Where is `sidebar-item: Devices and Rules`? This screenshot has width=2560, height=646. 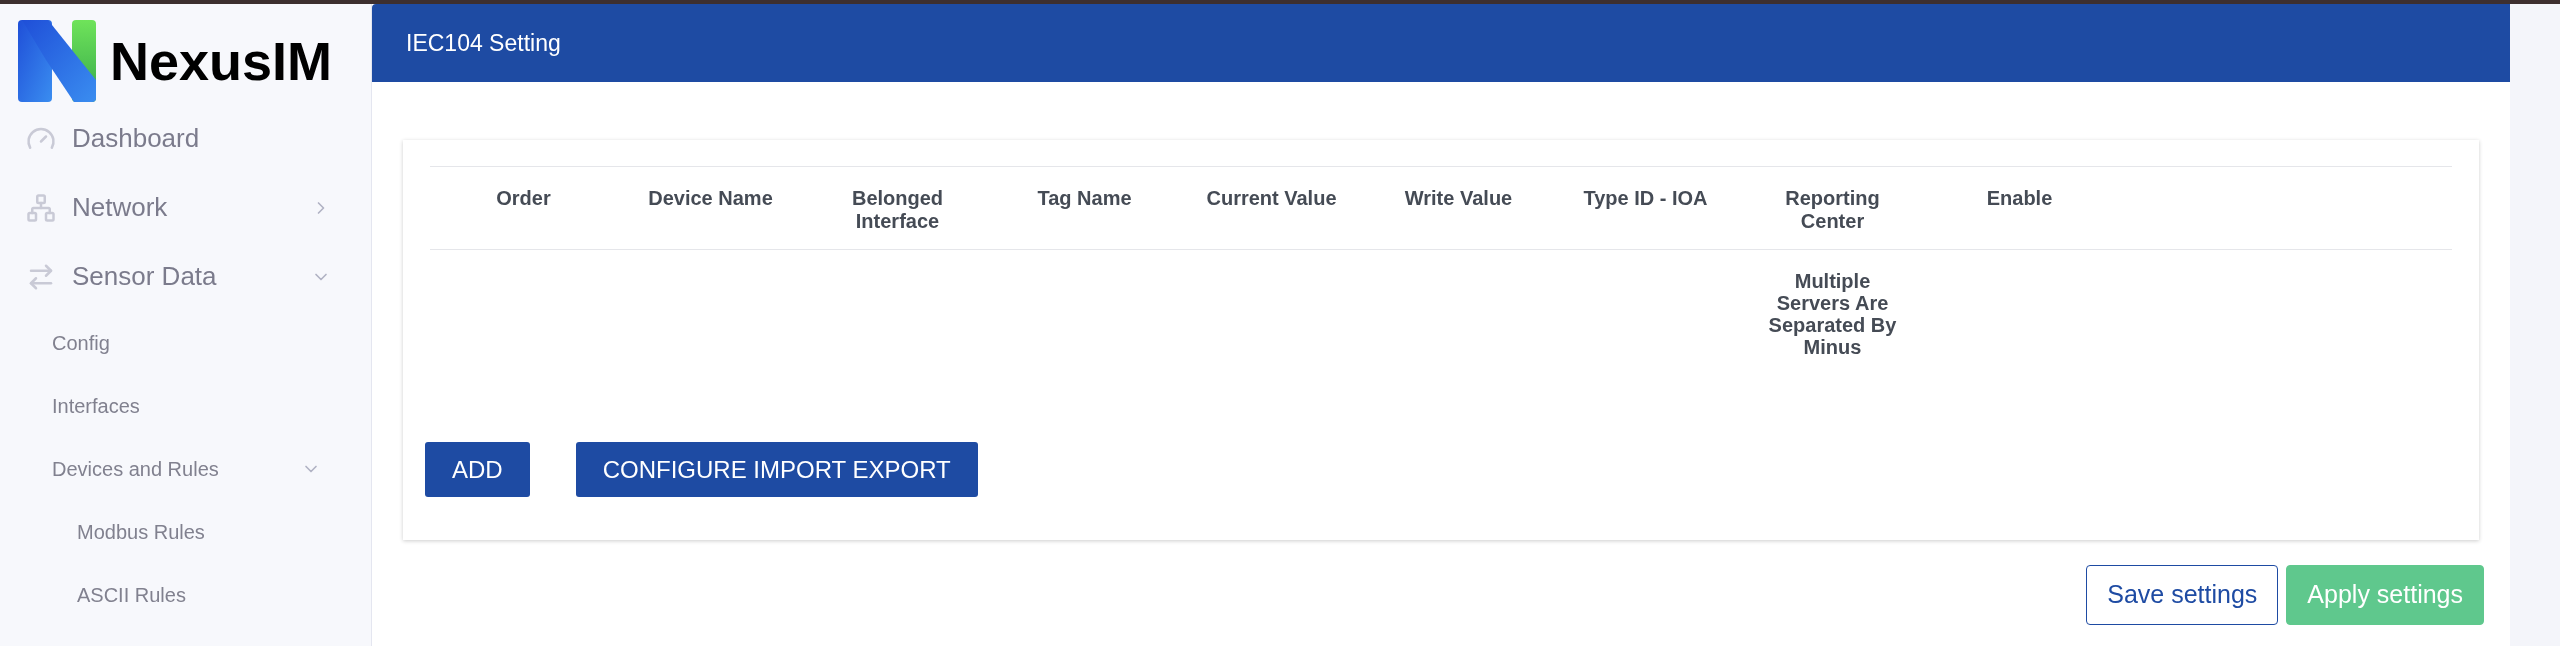 sidebar-item: Devices and Rules is located at coordinates (135, 468).